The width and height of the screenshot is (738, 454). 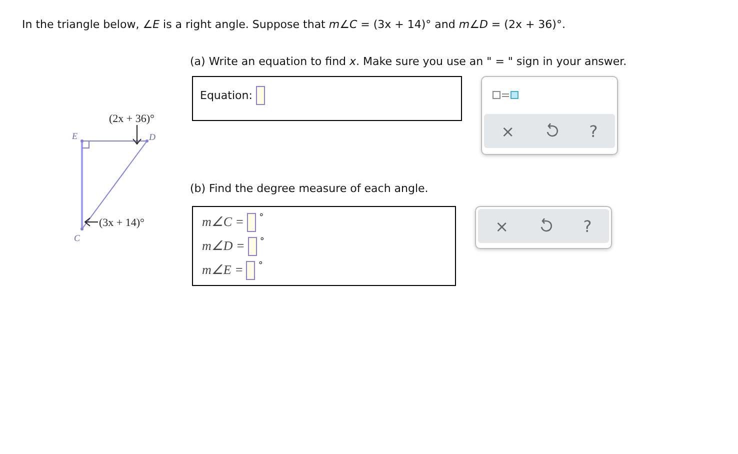 I want to click on vertex-label: E, so click(x=75, y=136).